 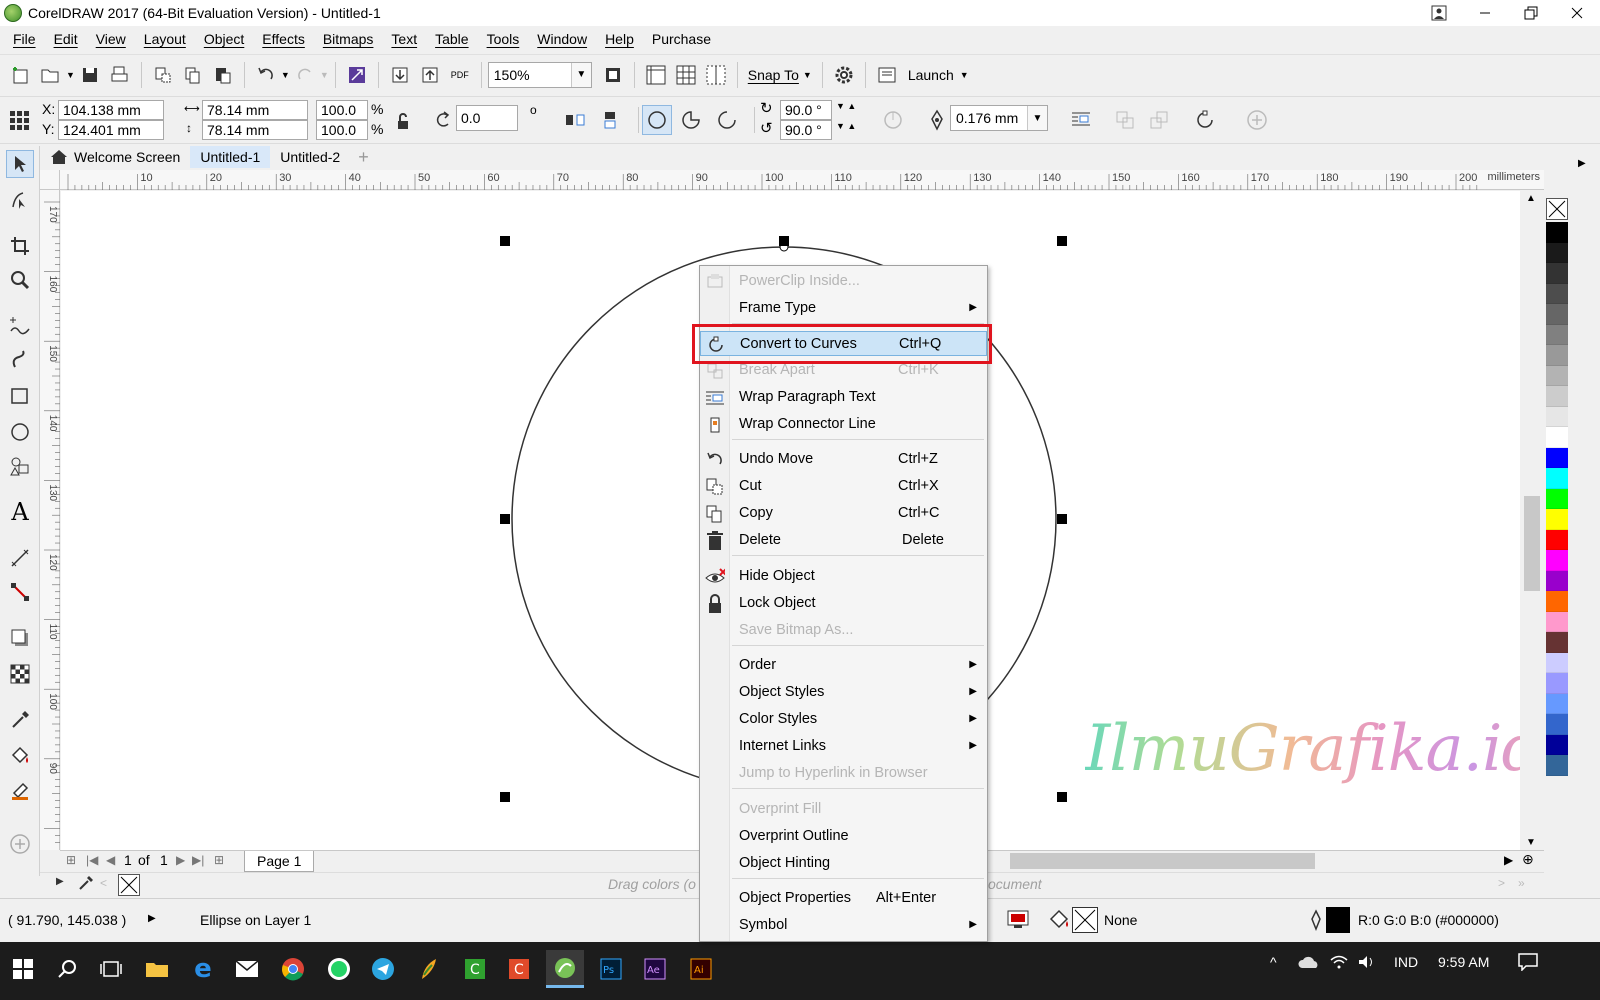 I want to click on search-icon, so click(x=67, y=969).